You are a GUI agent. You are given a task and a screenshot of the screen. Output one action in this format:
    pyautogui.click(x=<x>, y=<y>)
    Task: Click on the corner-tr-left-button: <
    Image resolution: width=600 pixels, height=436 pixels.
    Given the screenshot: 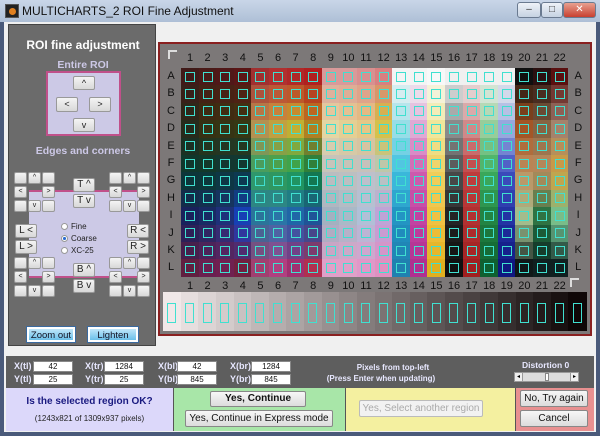 What is the action you would take?
    pyautogui.click(x=115, y=192)
    